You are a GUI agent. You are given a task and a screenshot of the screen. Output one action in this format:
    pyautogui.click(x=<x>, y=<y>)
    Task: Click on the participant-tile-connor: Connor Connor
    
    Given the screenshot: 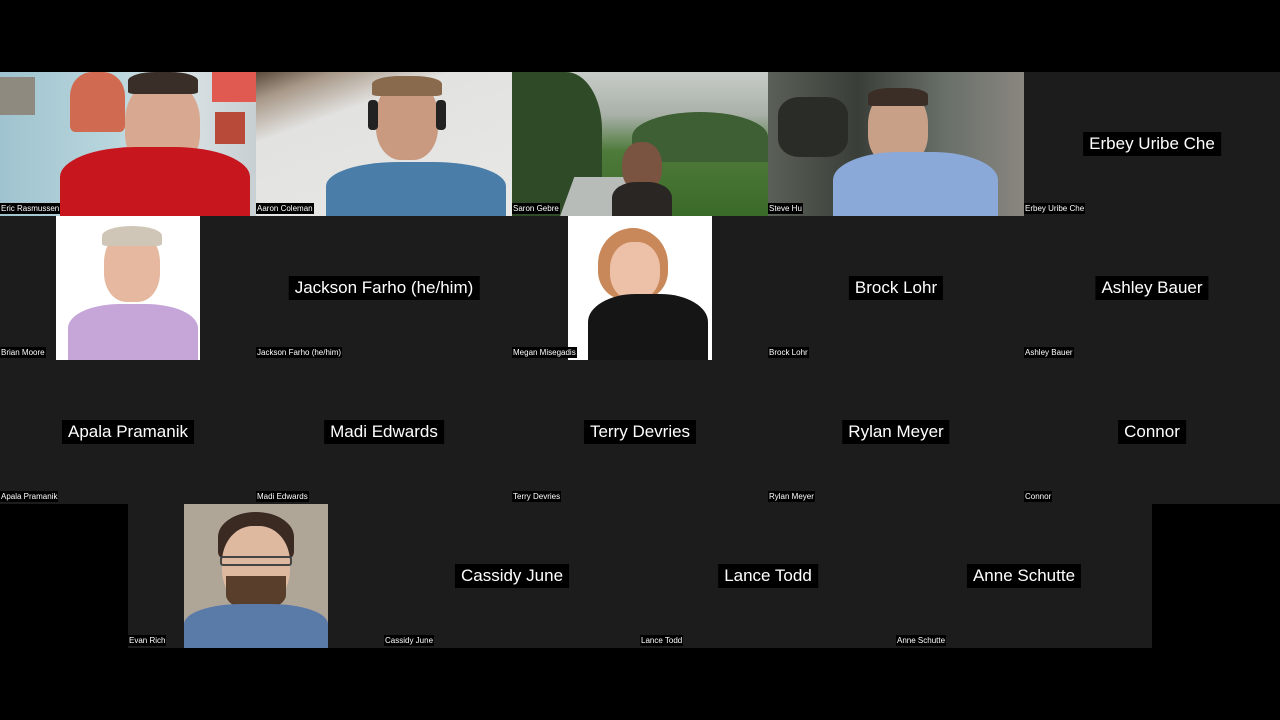 What is the action you would take?
    pyautogui.click(x=1152, y=432)
    